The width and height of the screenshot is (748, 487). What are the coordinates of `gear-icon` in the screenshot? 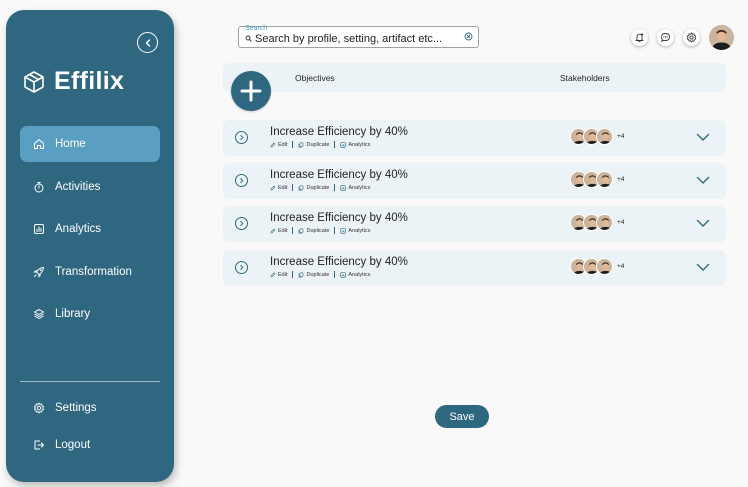 It's located at (691, 37).